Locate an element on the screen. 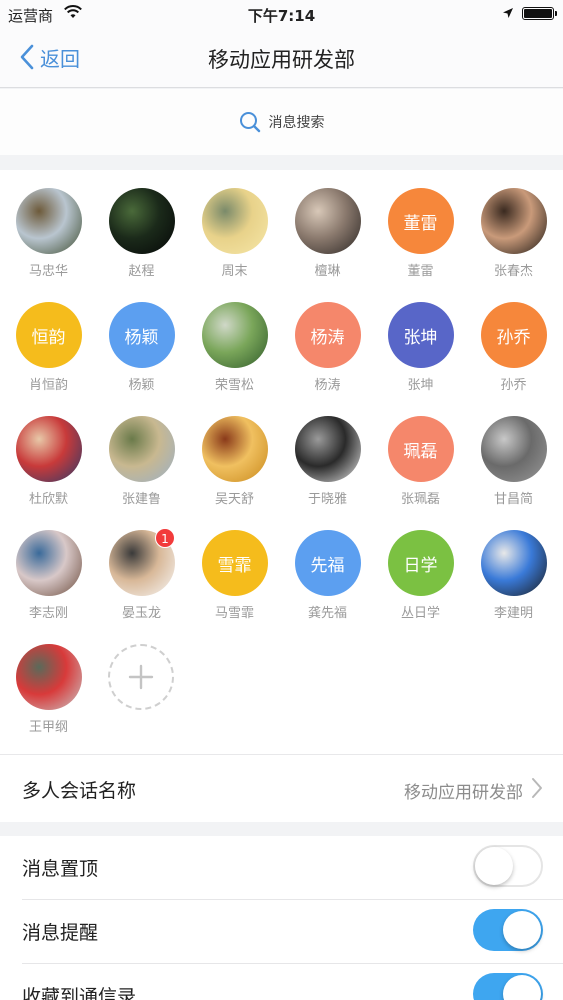 The width and height of the screenshot is (563, 1000). message-reminder-toggle is located at coordinates (508, 930).